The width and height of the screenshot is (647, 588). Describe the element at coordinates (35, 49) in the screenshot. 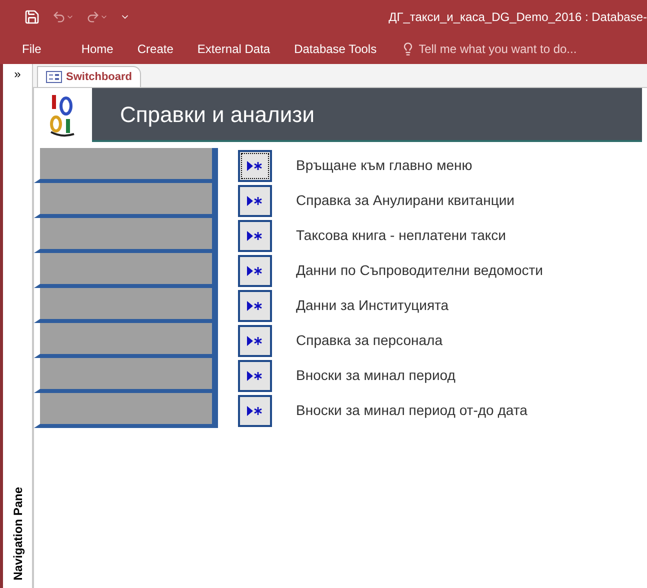

I see `ribbon-tab: File` at that location.